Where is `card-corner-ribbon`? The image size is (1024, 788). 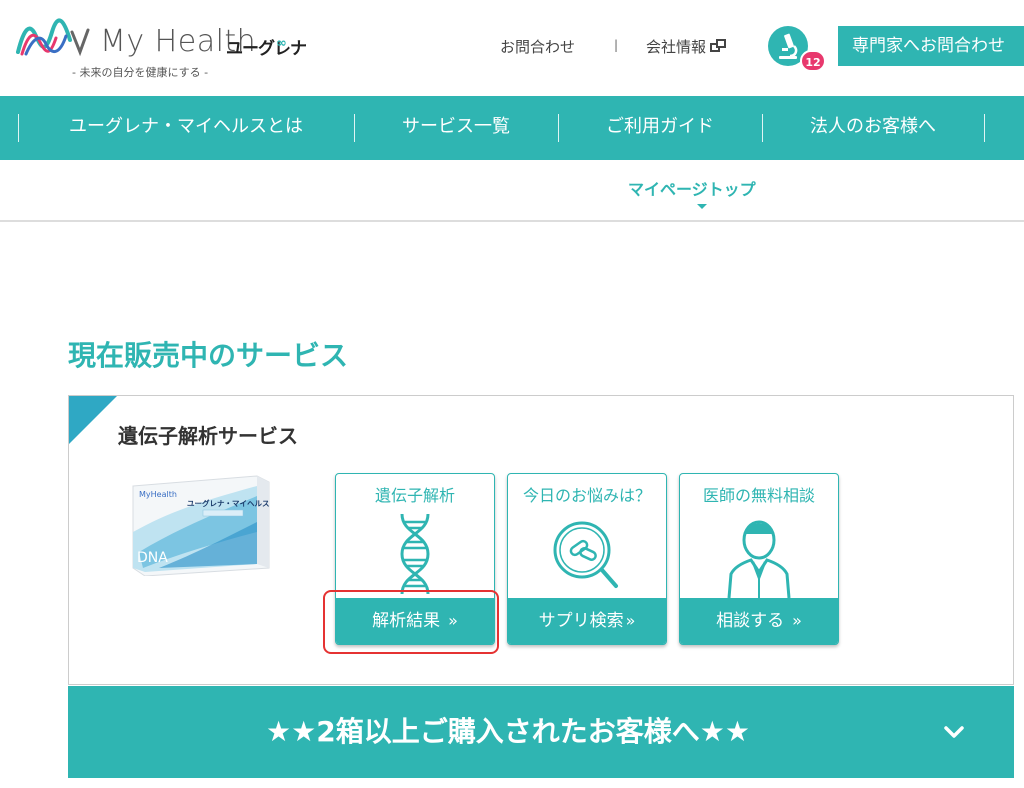
card-corner-ribbon is located at coordinates (93, 420).